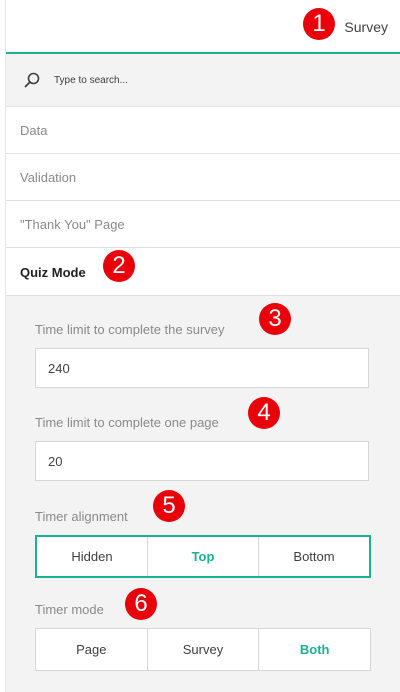  I want to click on timer-alignment-group: Hidden Top Bottom, so click(203, 556).